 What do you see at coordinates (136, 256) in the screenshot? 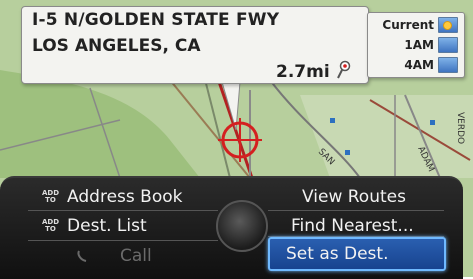
I see `call-label: Call` at bounding box center [136, 256].